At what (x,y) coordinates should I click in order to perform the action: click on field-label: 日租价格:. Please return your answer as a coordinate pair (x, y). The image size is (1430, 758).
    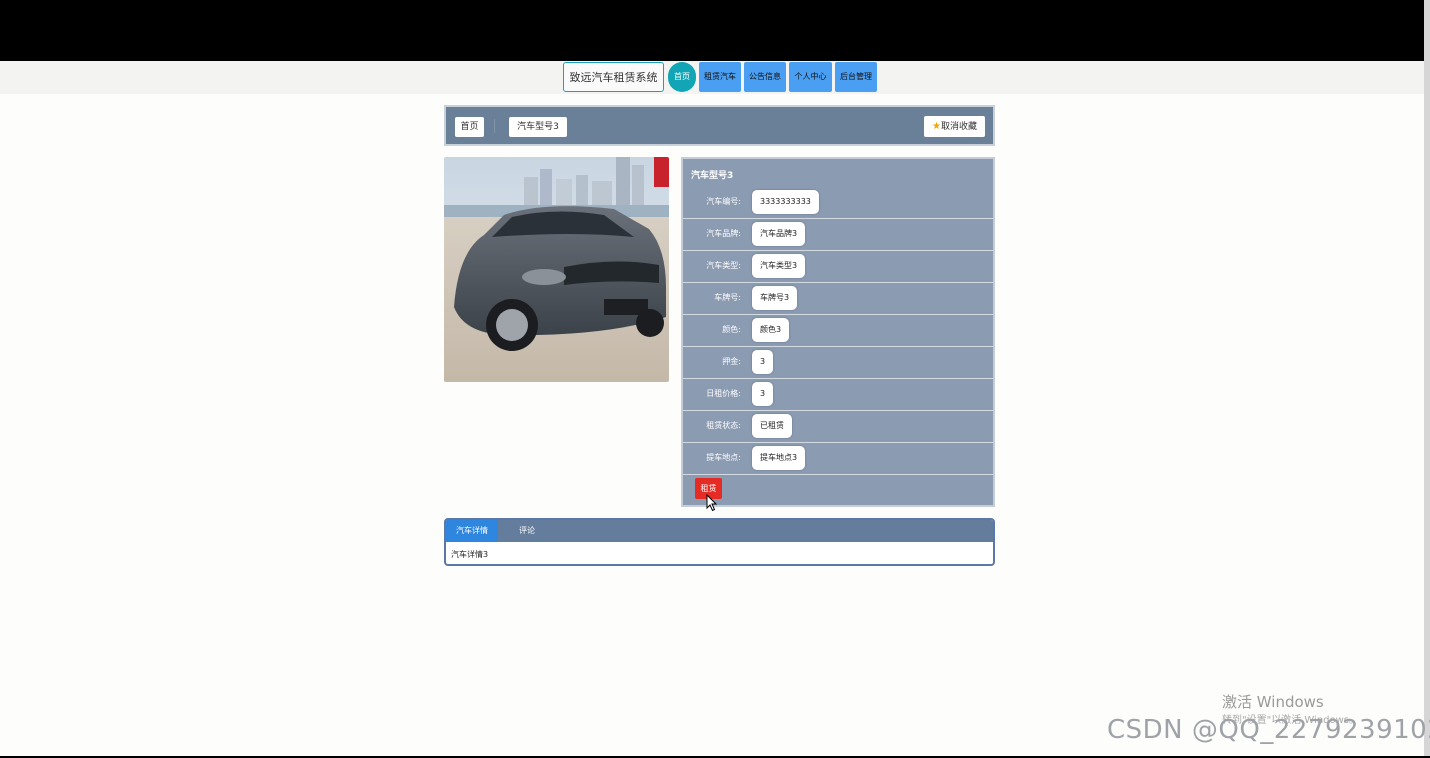
    Looking at the image, I should click on (723, 393).